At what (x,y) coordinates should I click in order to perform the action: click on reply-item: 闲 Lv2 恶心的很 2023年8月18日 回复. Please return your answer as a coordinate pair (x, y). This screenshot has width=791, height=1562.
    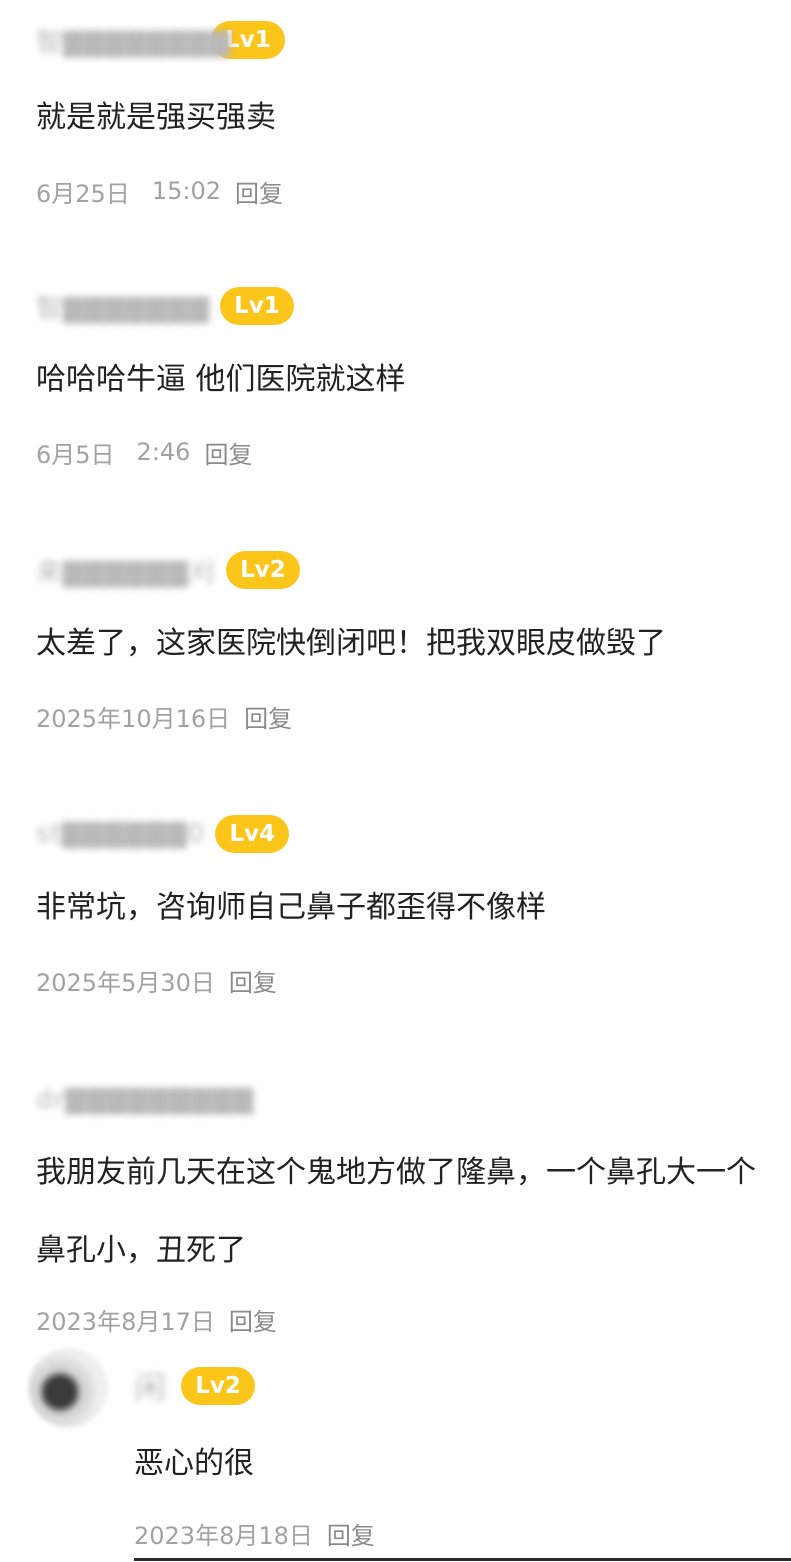
    Looking at the image, I should click on (254, 1458).